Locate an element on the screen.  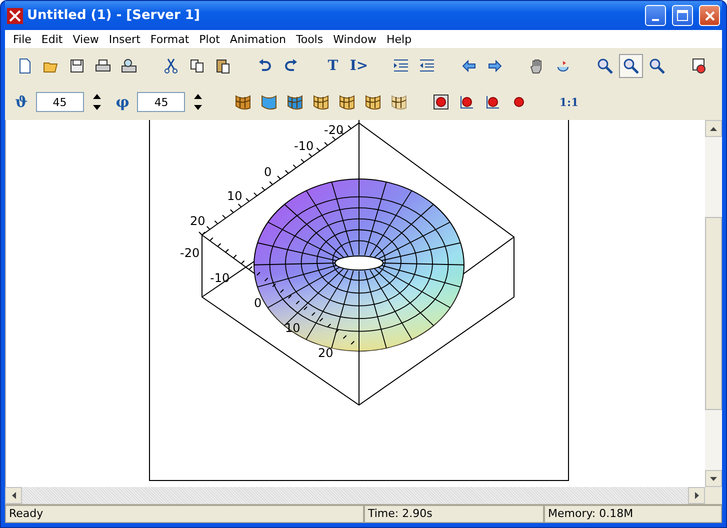
scroll-left-button is located at coordinates (13, 495).